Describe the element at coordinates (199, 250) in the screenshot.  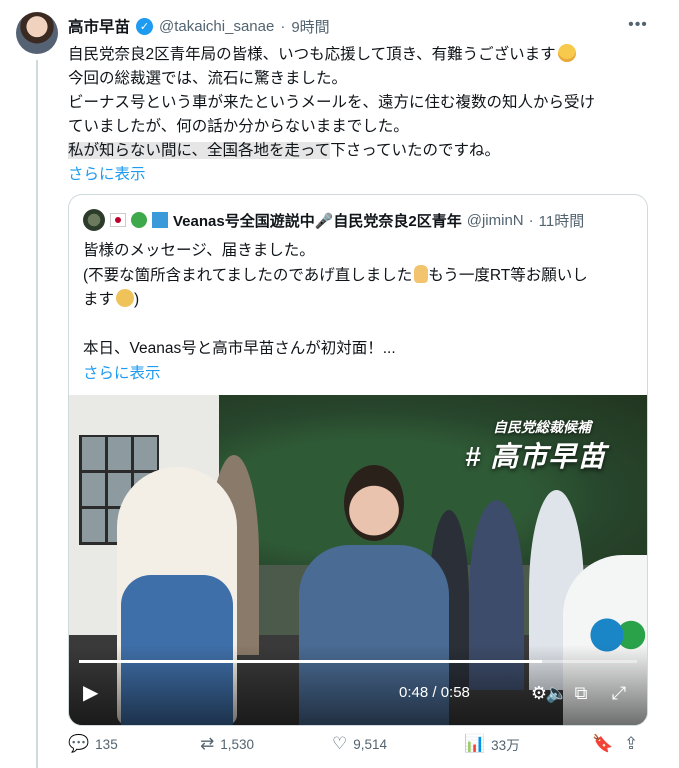
I see `quoted-line: 皆様のメッセージ、届きました。` at that location.